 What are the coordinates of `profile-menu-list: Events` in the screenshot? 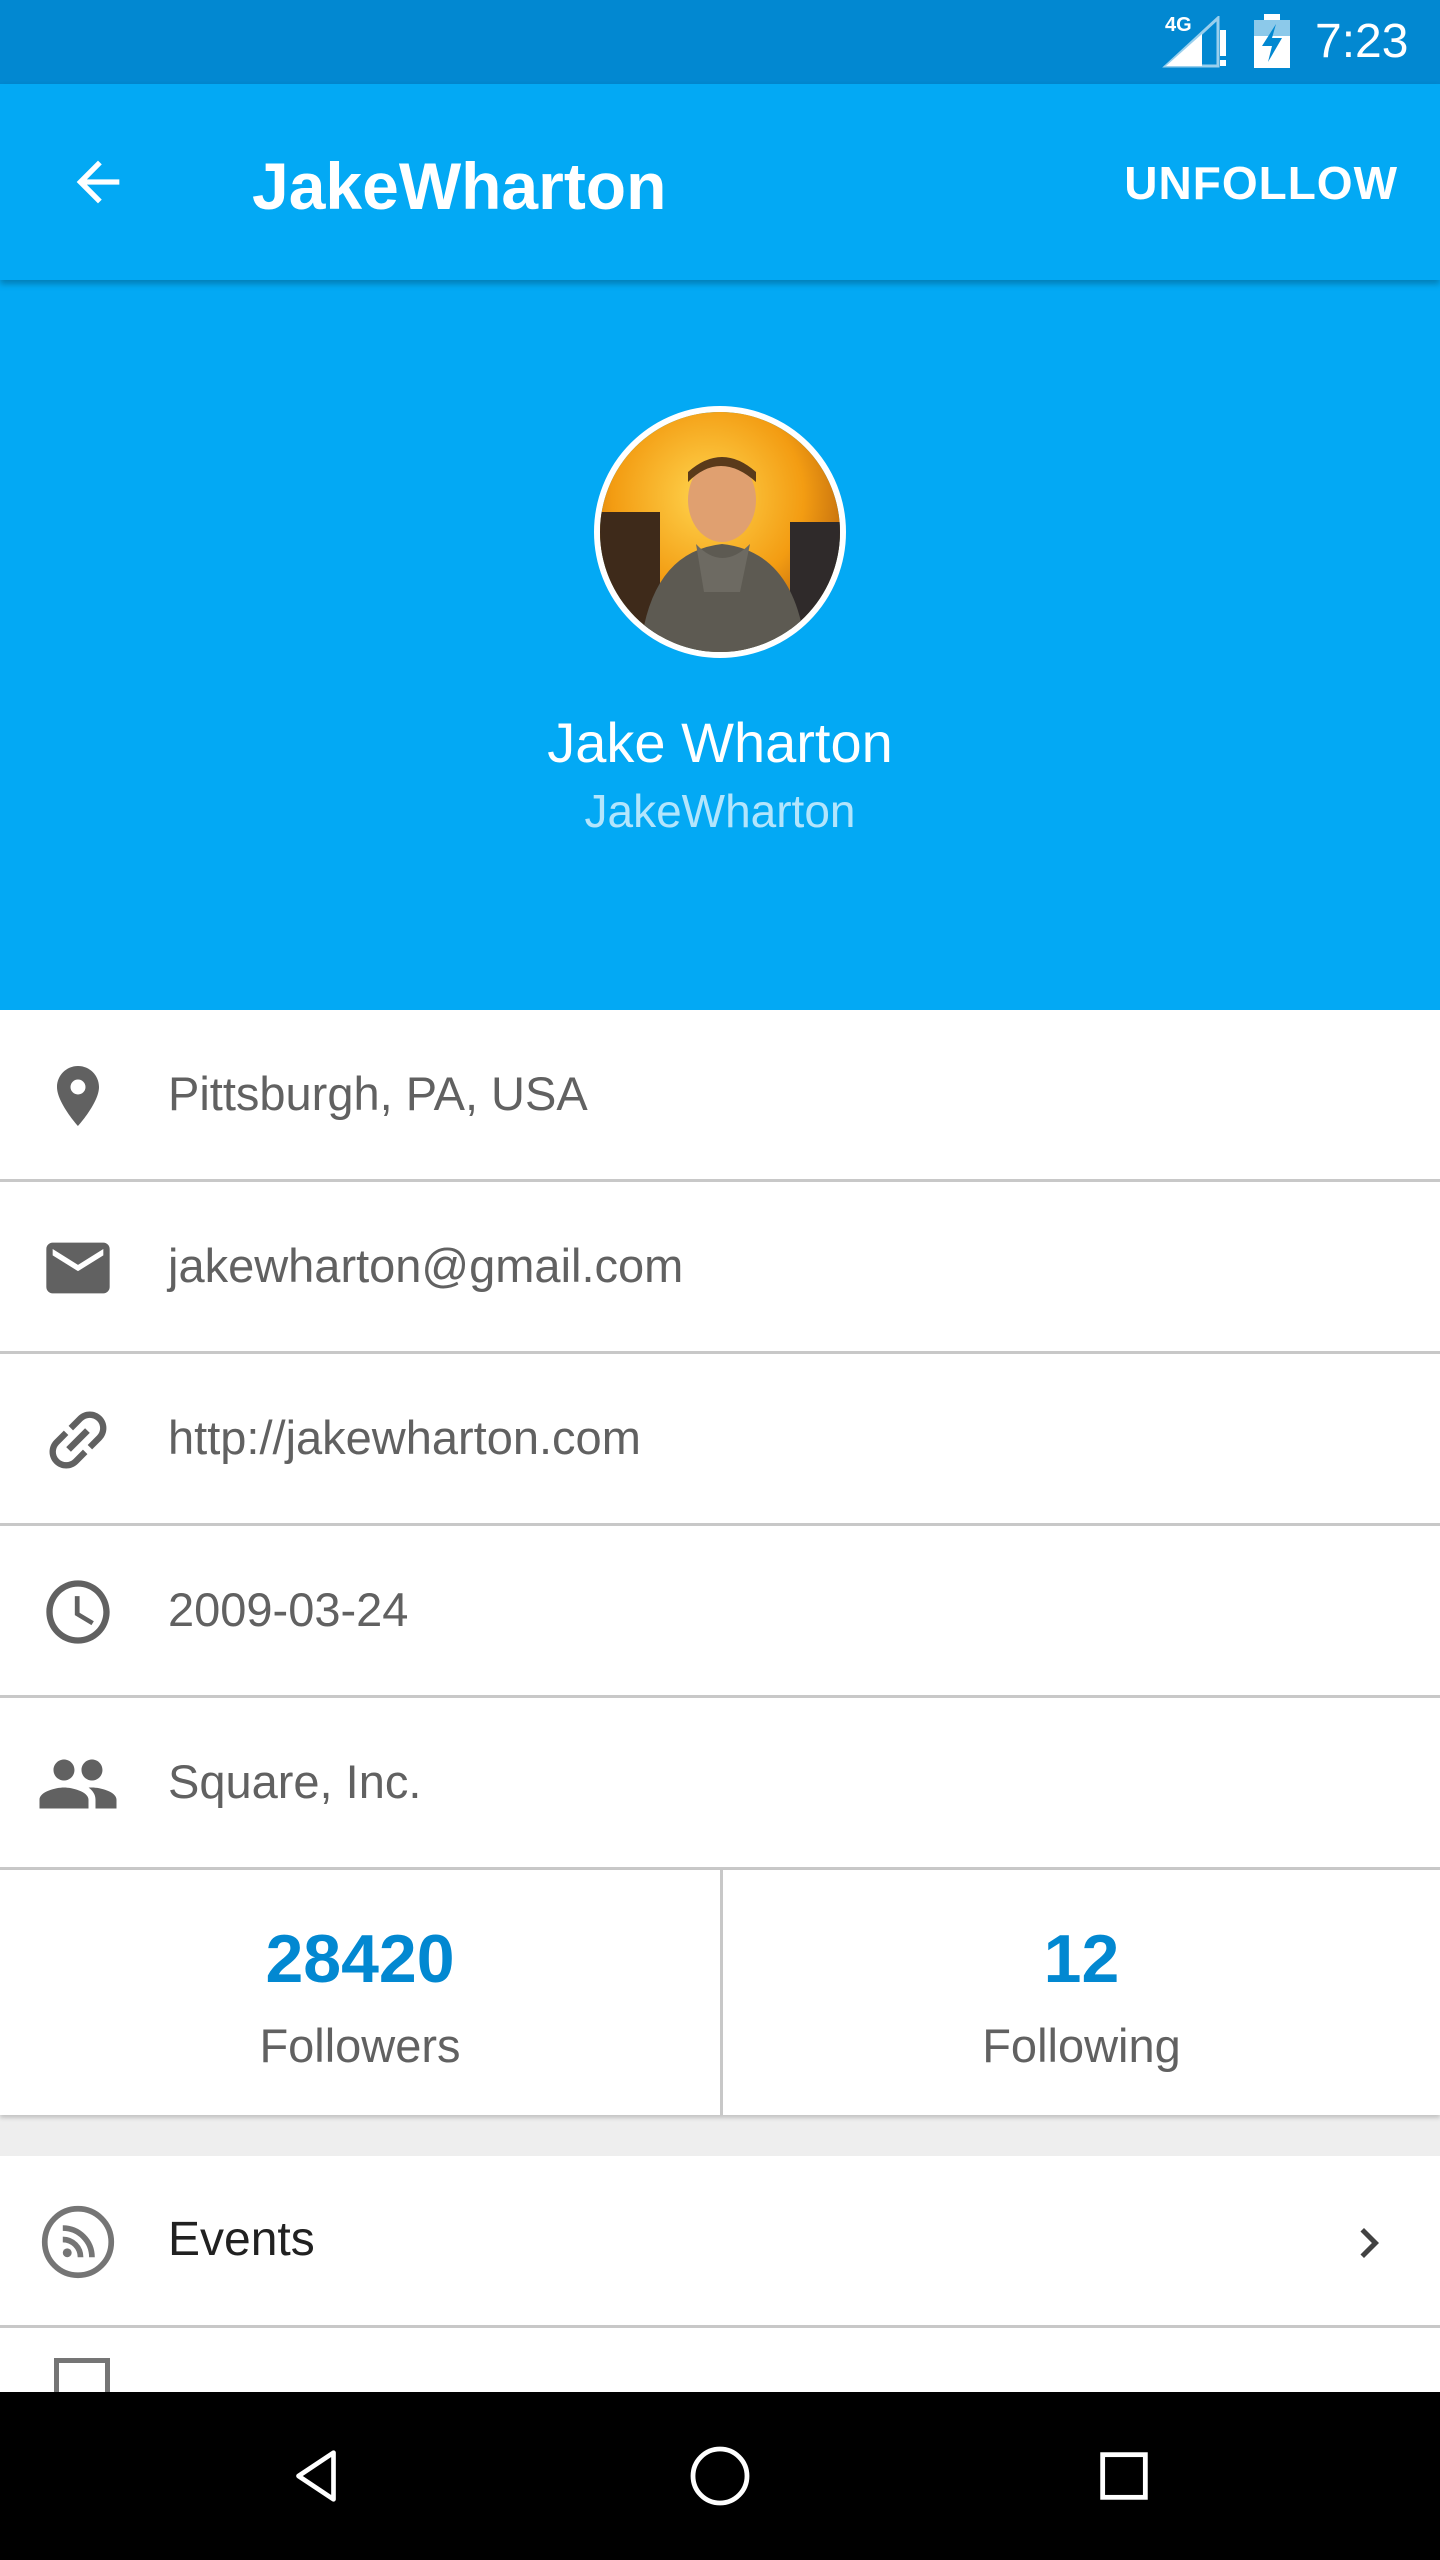 It's located at (720, 2277).